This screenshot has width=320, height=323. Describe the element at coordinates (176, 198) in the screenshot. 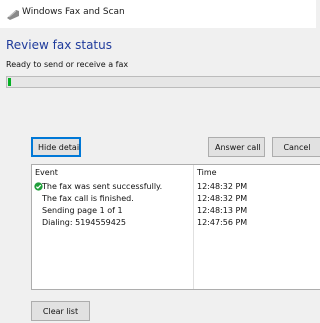

I see `list-item: The fax call is finished. 12:48:32 PM` at that location.